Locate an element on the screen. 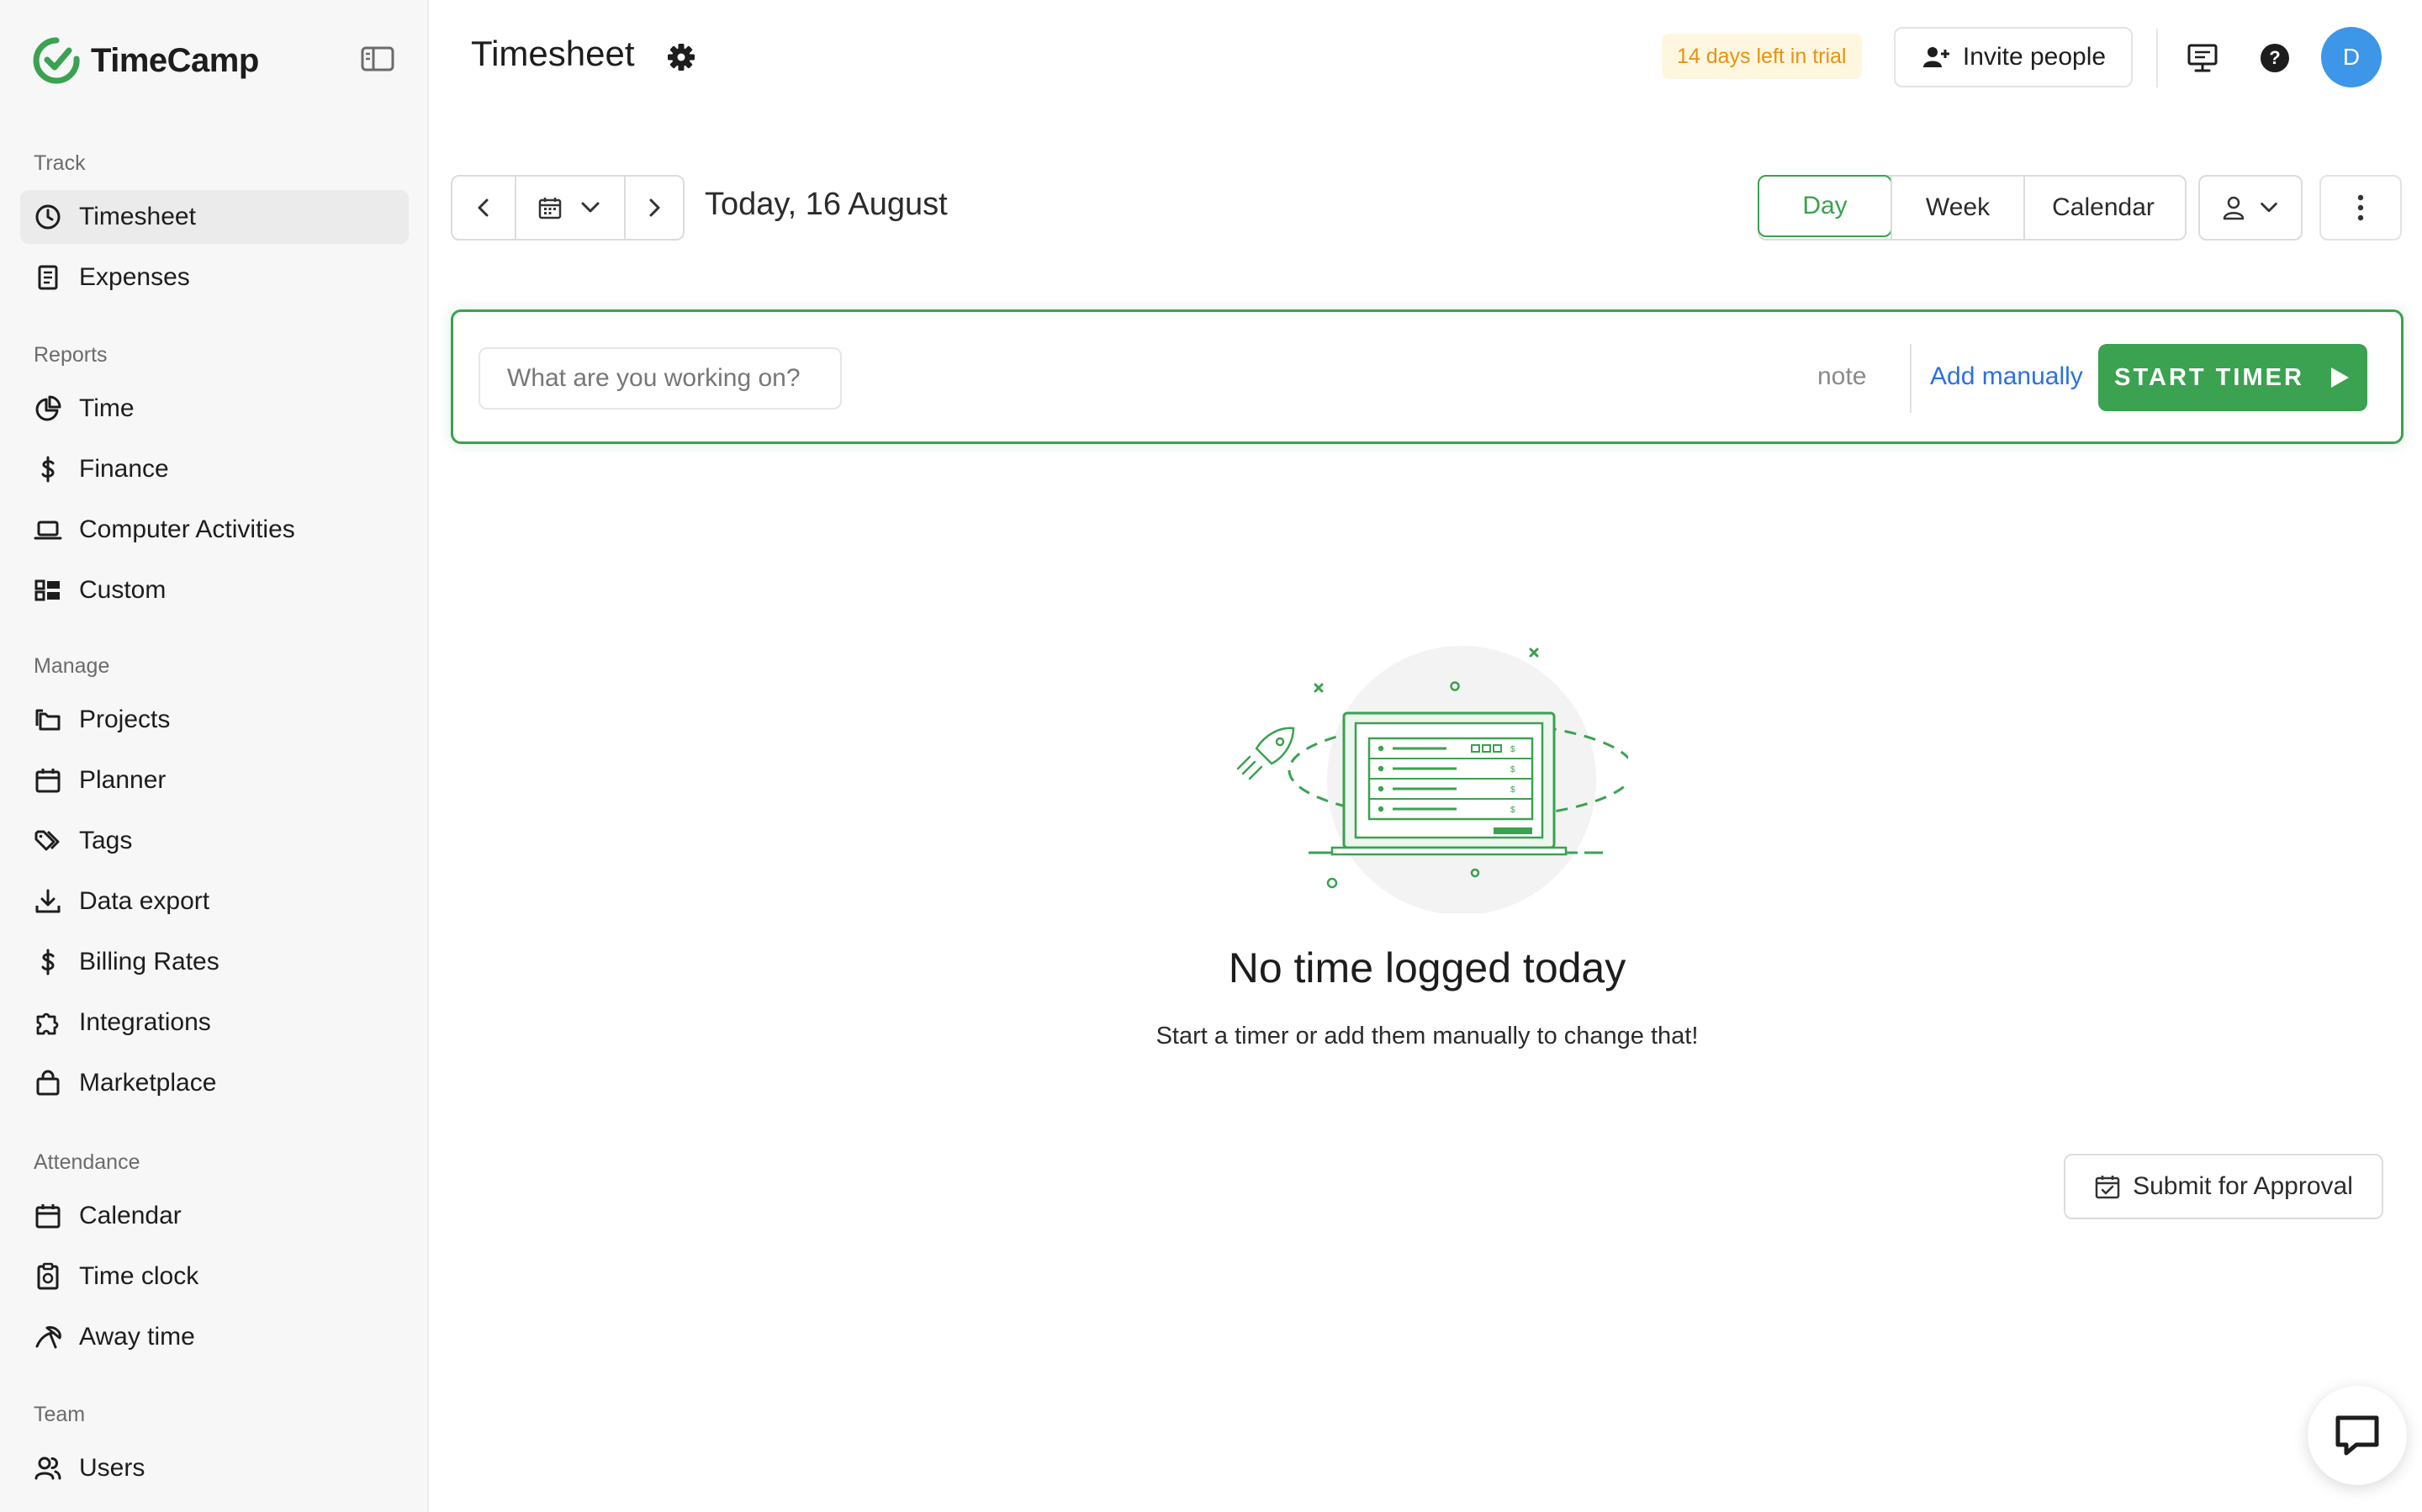 This screenshot has height=1512, width=2422. sidebar-item-time: Time is located at coordinates (214, 409).